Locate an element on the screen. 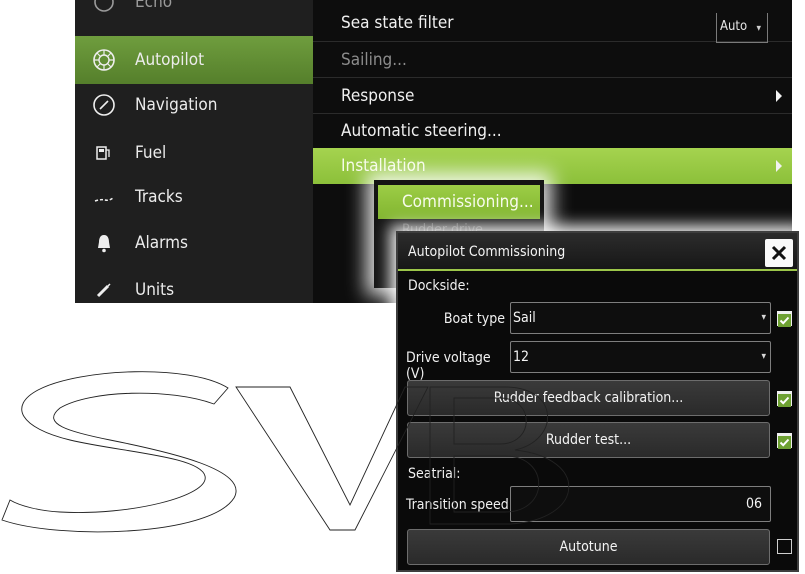  dropdown-value: 12 is located at coordinates (521, 357).